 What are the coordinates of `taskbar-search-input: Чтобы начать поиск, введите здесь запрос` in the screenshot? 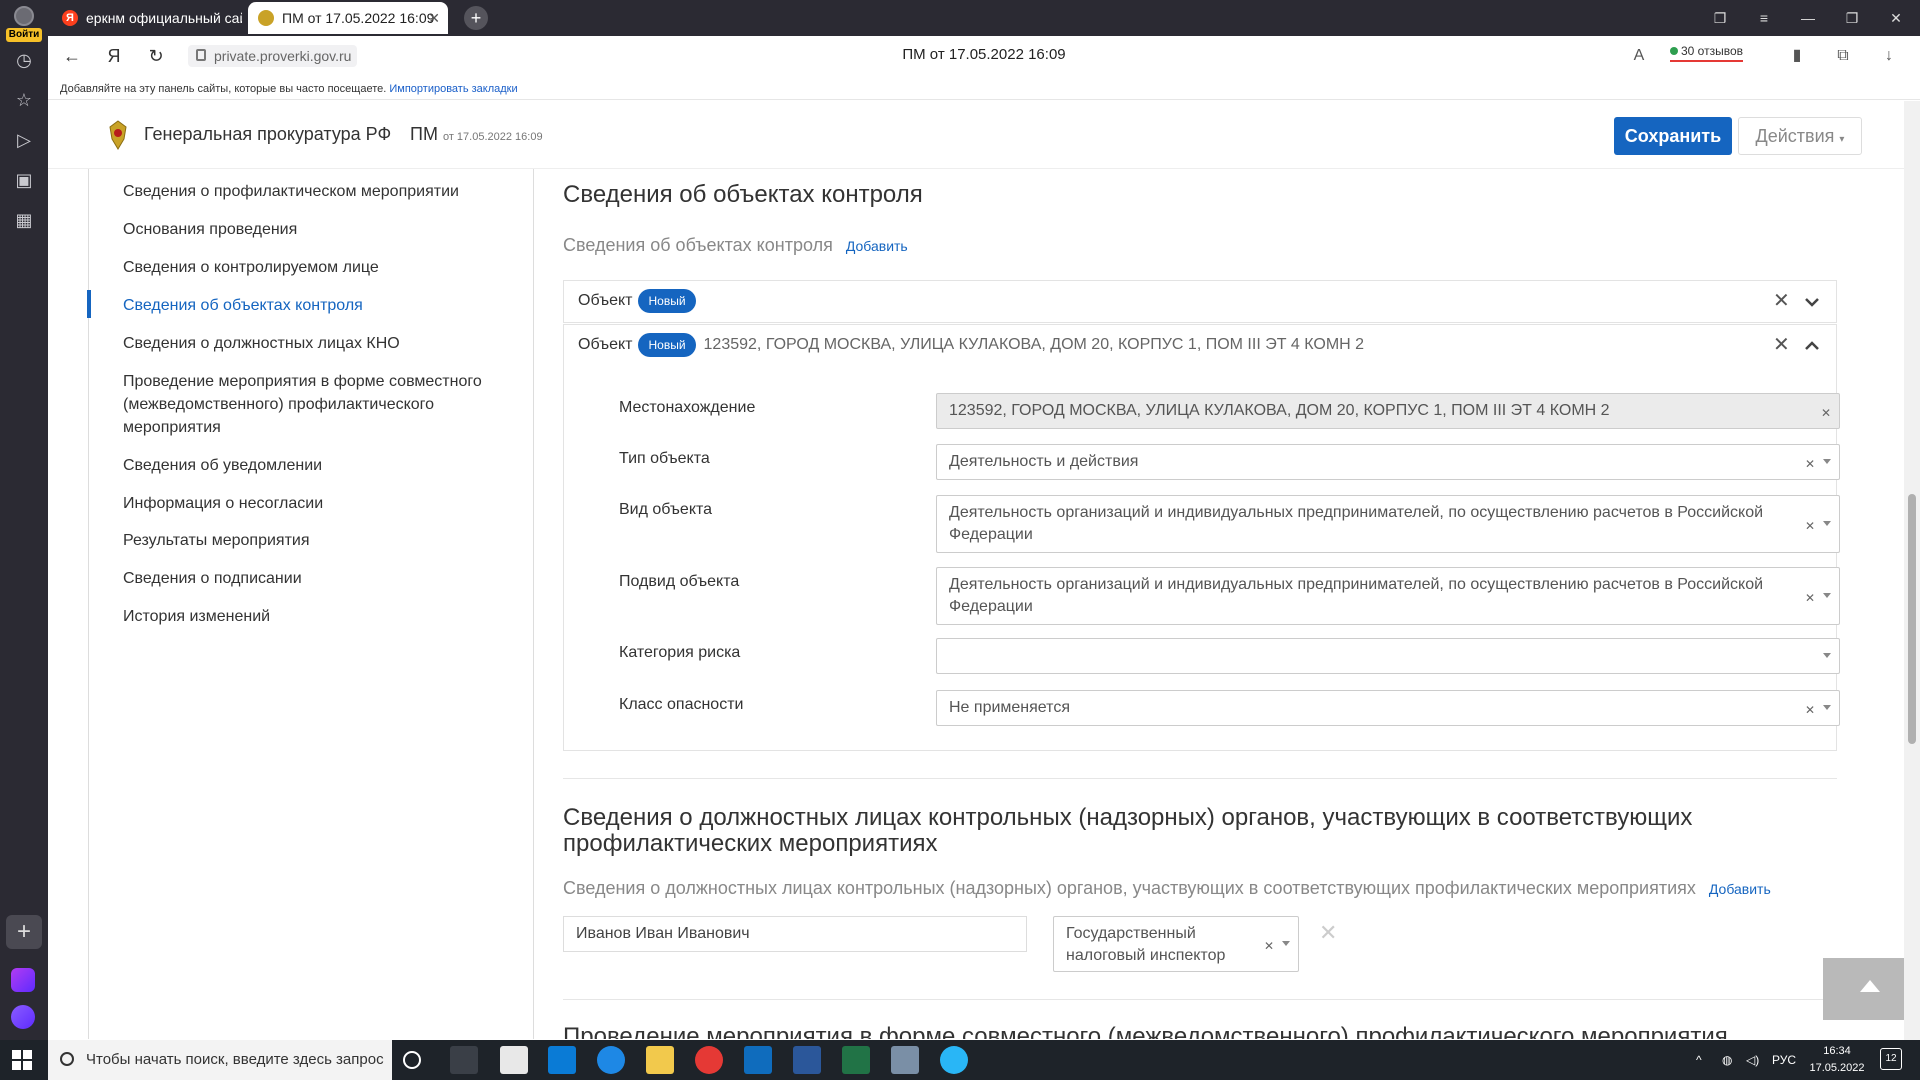 It's located at (220, 1060).